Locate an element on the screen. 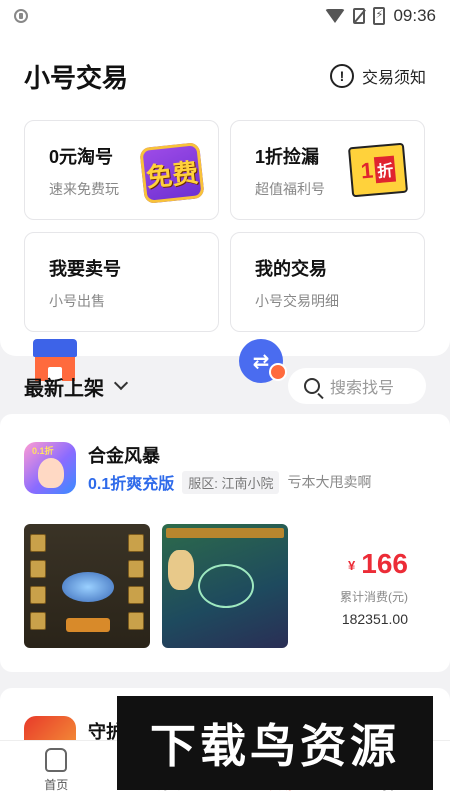  home-icon is located at coordinates (56, 760).